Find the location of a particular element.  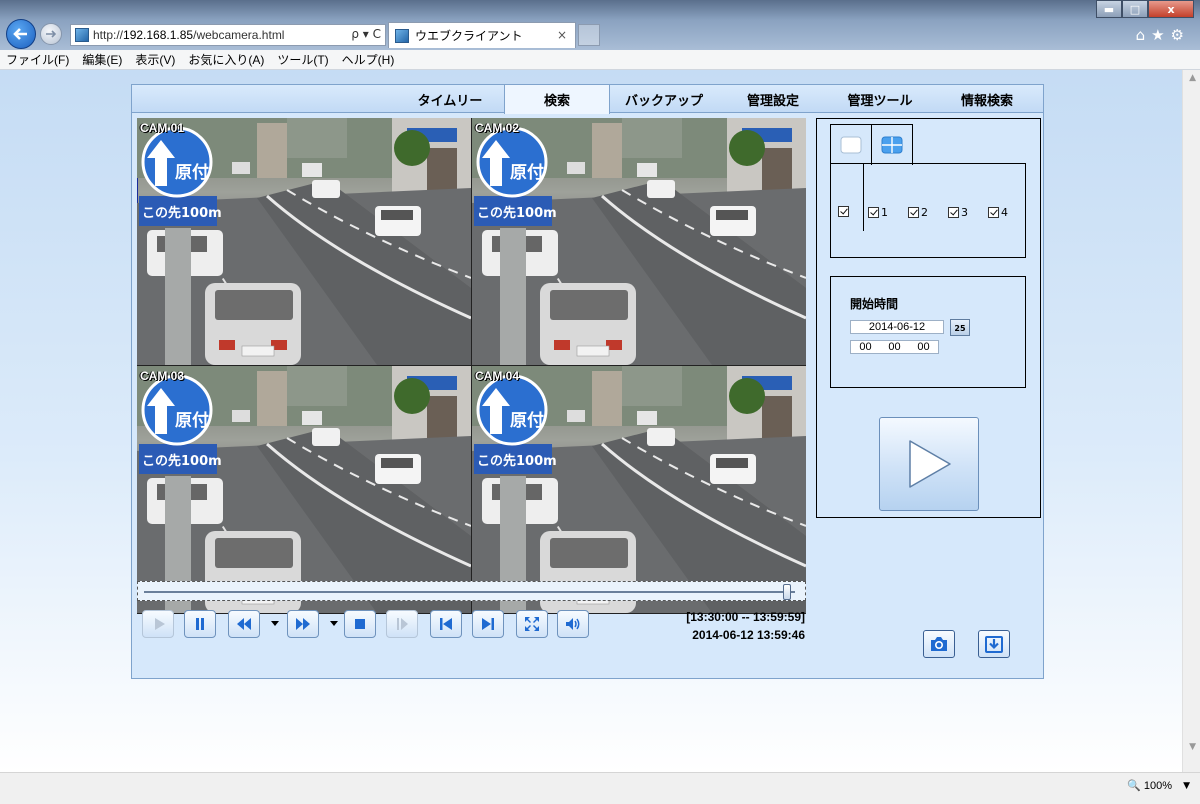

forward-button is located at coordinates (51, 34).